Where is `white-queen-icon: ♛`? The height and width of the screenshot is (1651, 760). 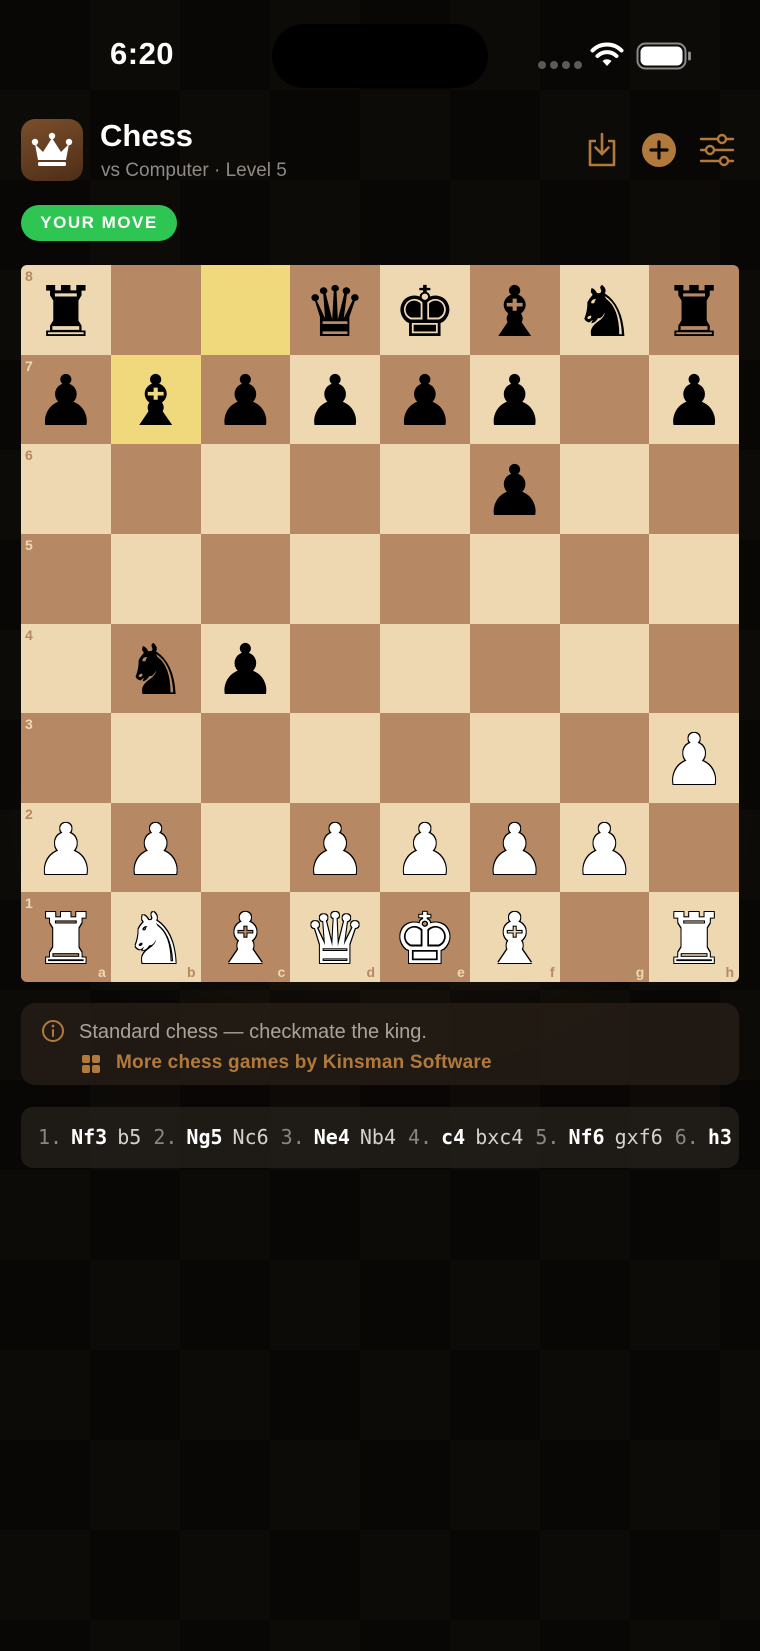
white-queen-icon: ♛ is located at coordinates (335, 939).